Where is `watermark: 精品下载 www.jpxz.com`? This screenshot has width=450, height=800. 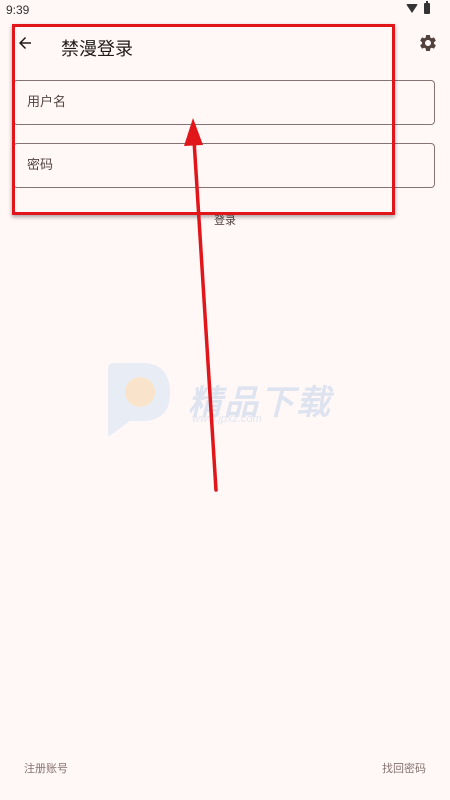
watermark: 精品下载 www.jpxz.com is located at coordinates (226, 400).